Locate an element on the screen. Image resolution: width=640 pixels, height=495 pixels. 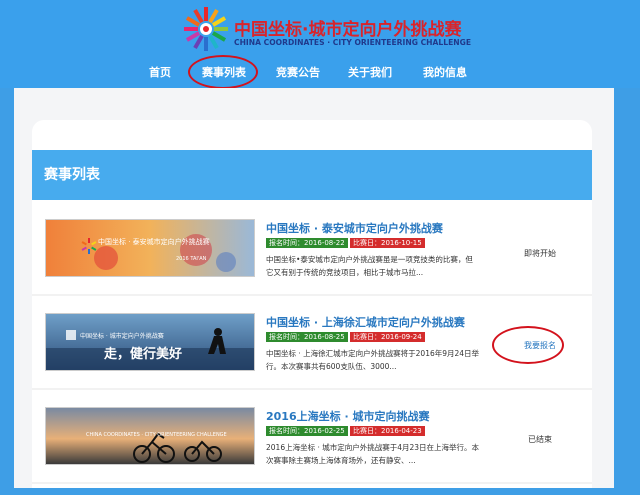
main-nav: 首页 赛事列表 竞赛公告 关于我们 我的信息 is located at coordinates (320, 73).